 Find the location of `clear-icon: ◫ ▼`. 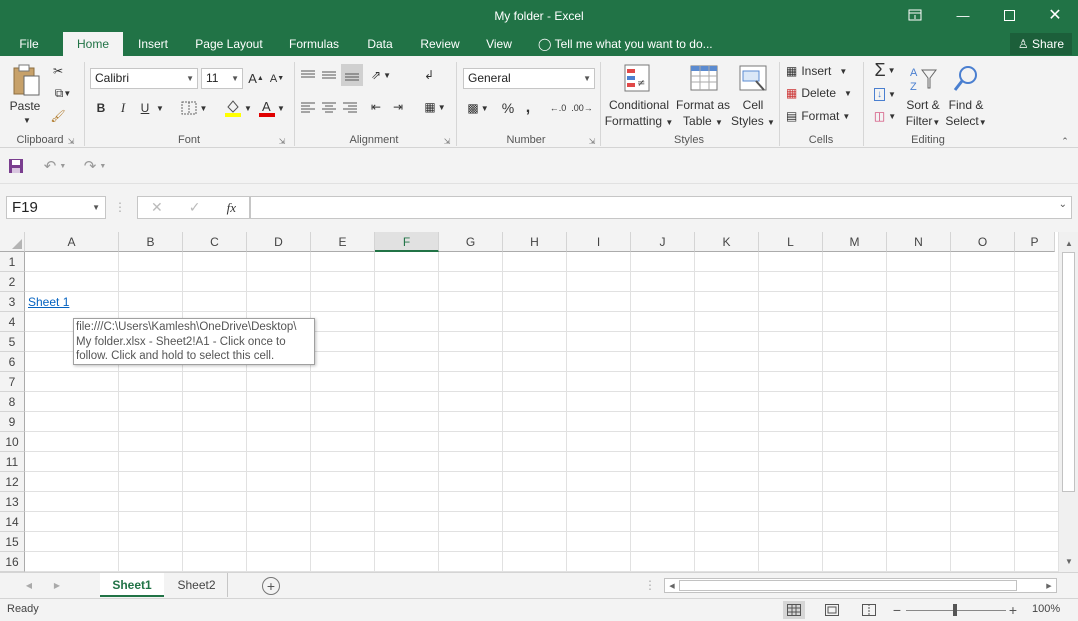

clear-icon: ◫ ▼ is located at coordinates (885, 116).